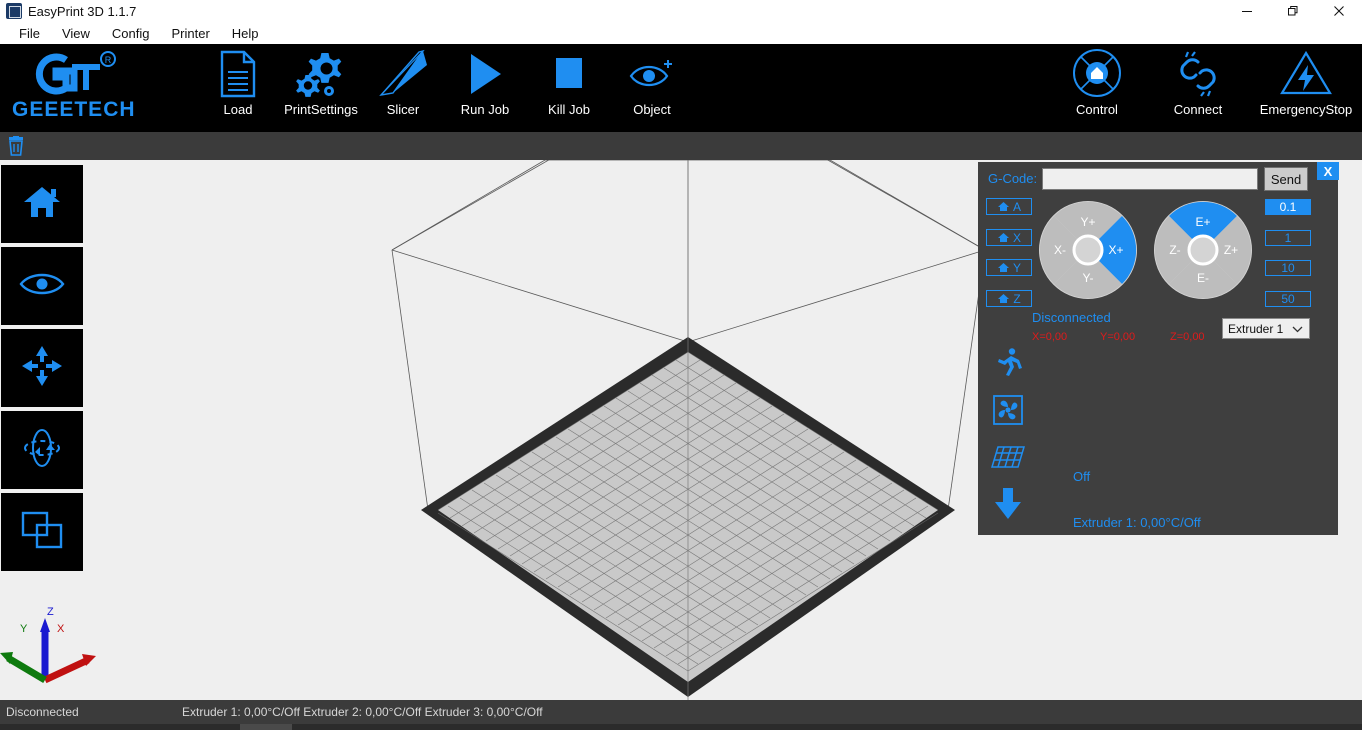 The image size is (1362, 730). What do you see at coordinates (1256, 328) in the screenshot?
I see `extruder-select-value: Extruder 1` at bounding box center [1256, 328].